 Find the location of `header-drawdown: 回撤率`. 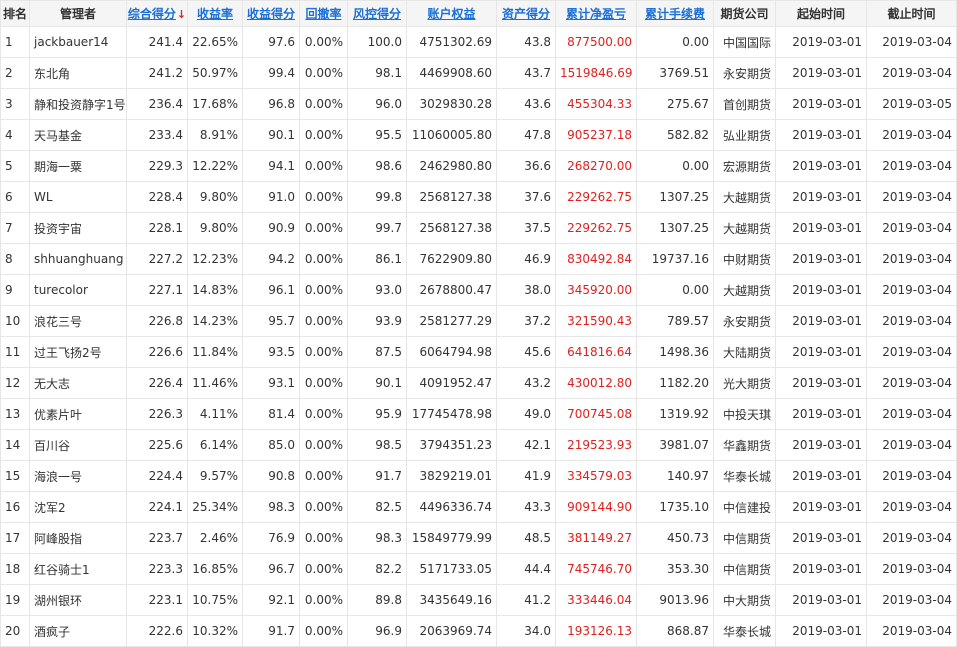

header-drawdown: 回撤率 is located at coordinates (323, 13).